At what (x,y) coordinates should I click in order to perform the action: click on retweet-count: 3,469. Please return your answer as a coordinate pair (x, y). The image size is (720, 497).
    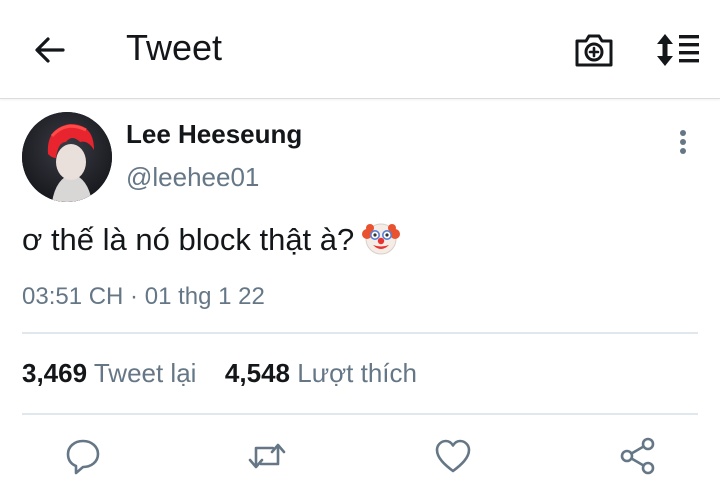
    Looking at the image, I should click on (54, 373).